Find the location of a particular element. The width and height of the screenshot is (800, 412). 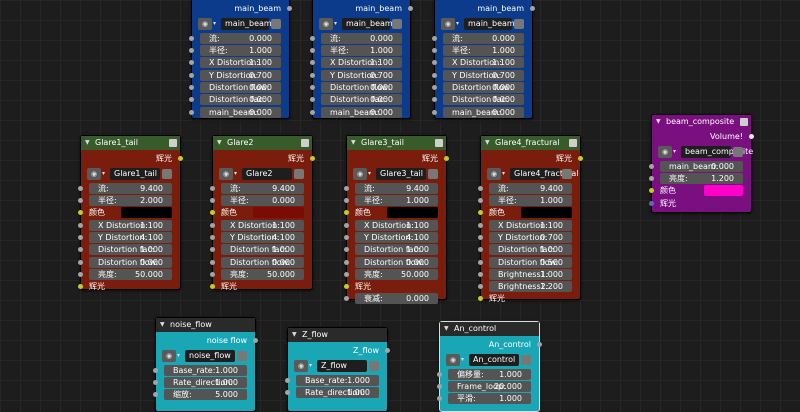

node-tree-selector: ◉ ▾ Glare2 is located at coordinates (261, 174).